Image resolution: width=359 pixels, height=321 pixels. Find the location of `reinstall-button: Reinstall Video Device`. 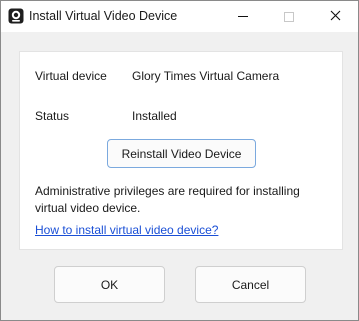

reinstall-button: Reinstall Video Device is located at coordinates (181, 153).